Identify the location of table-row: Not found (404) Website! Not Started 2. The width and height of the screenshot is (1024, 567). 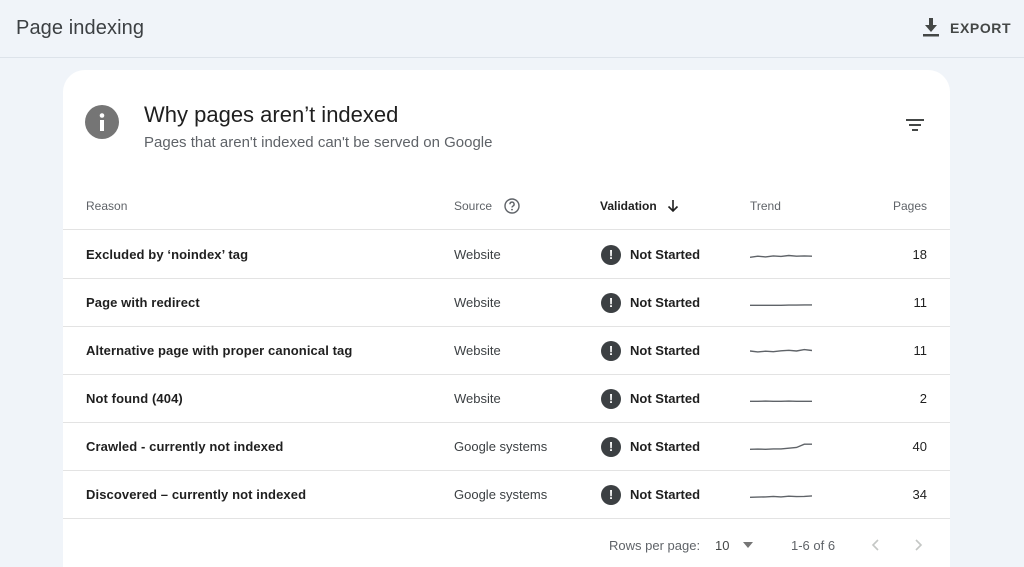
(506, 399).